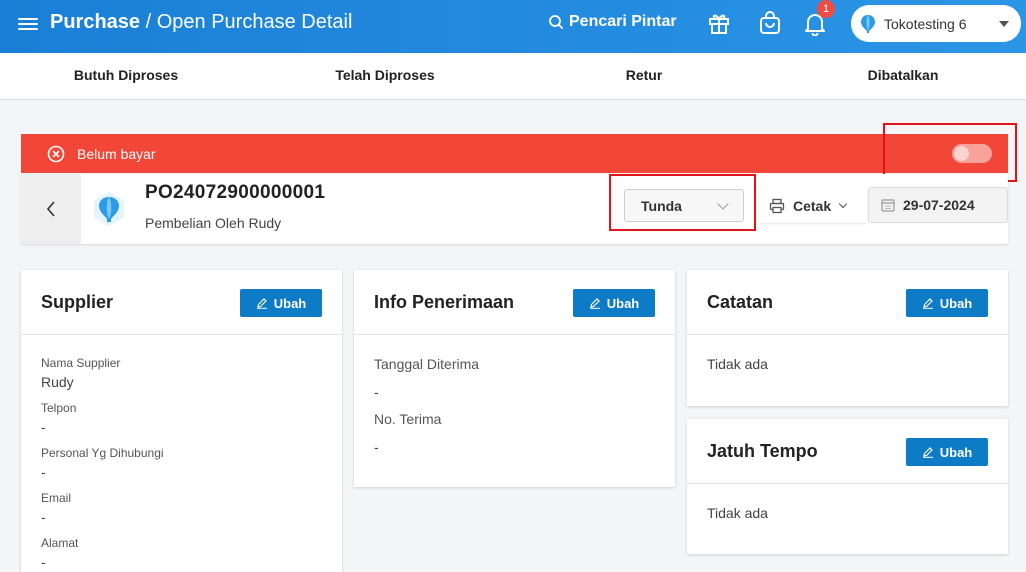 Image resolution: width=1026 pixels, height=572 pixels. What do you see at coordinates (847, 486) in the screenshot?
I see `due-date-card: Jatuh Tempo Ubah Tidak ada` at bounding box center [847, 486].